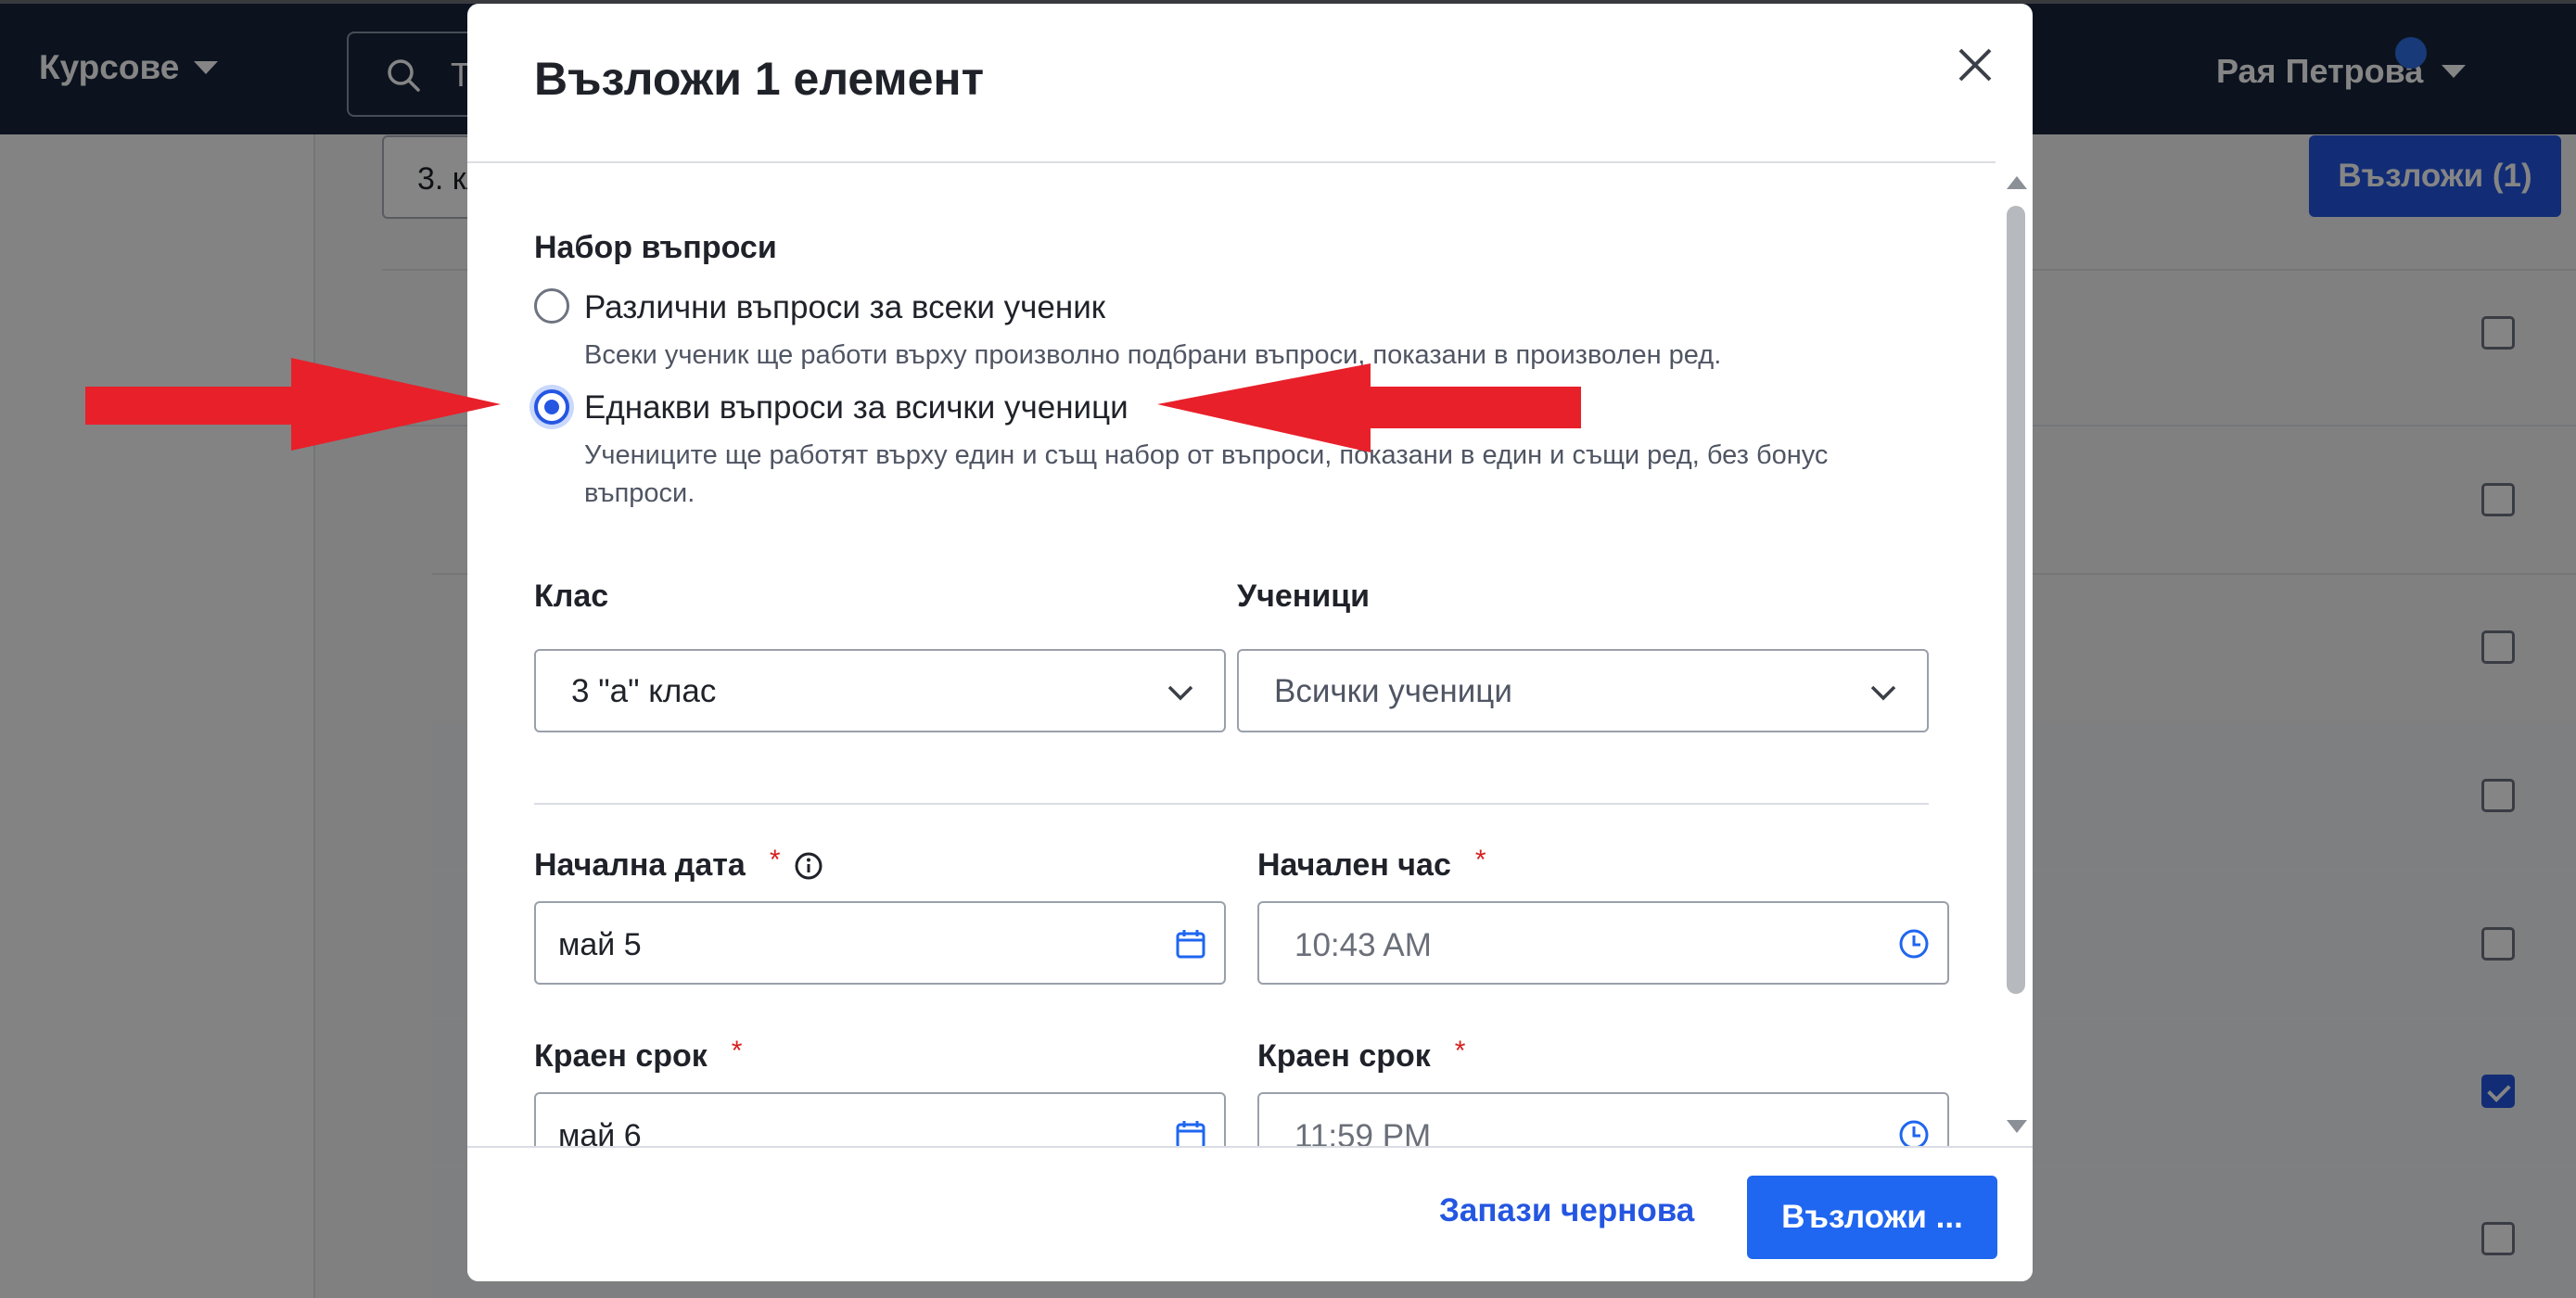 This screenshot has height=1298, width=2576. I want to click on annotation-arrow-left, so click(1369, 407).